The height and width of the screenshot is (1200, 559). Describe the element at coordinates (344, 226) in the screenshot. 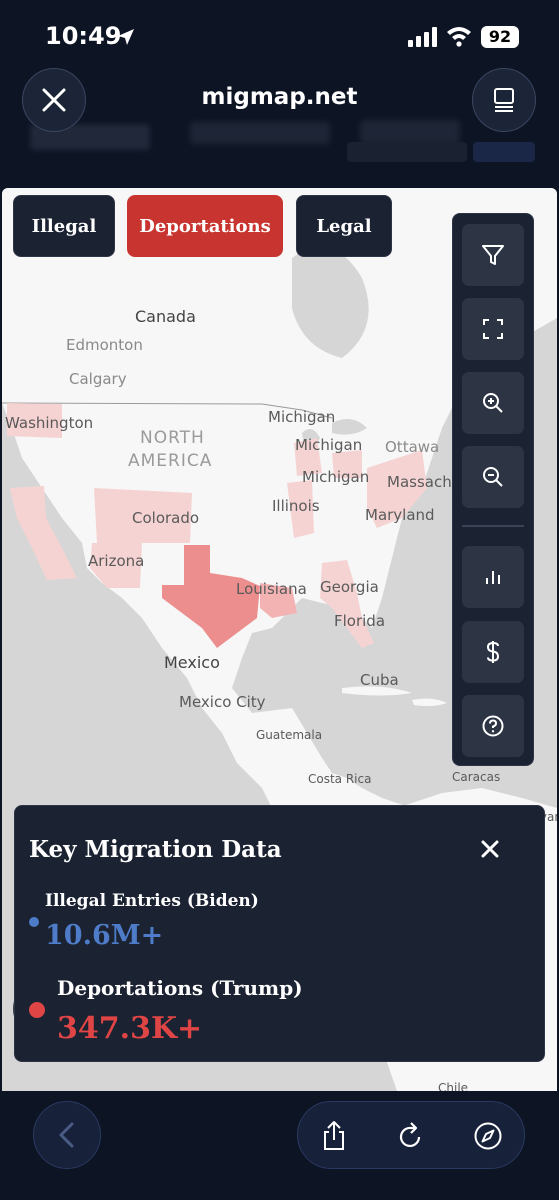

I see `legal-toggle-button: Legal` at that location.